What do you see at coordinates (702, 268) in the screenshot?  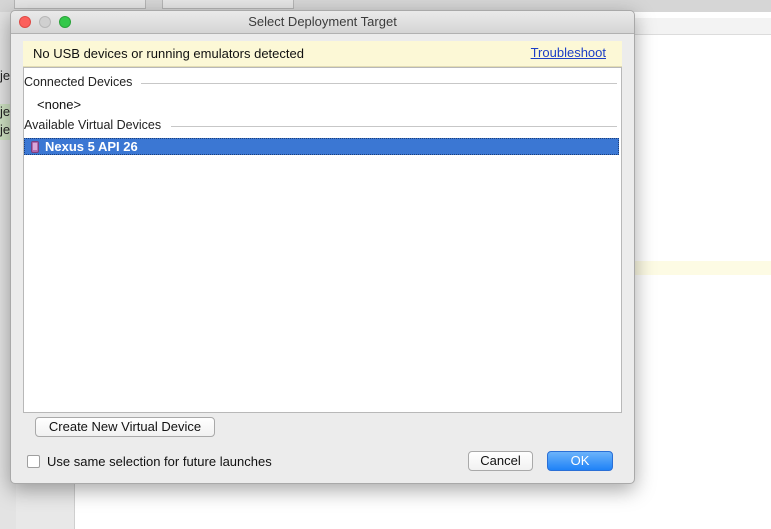 I see `current-line-highlight` at bounding box center [702, 268].